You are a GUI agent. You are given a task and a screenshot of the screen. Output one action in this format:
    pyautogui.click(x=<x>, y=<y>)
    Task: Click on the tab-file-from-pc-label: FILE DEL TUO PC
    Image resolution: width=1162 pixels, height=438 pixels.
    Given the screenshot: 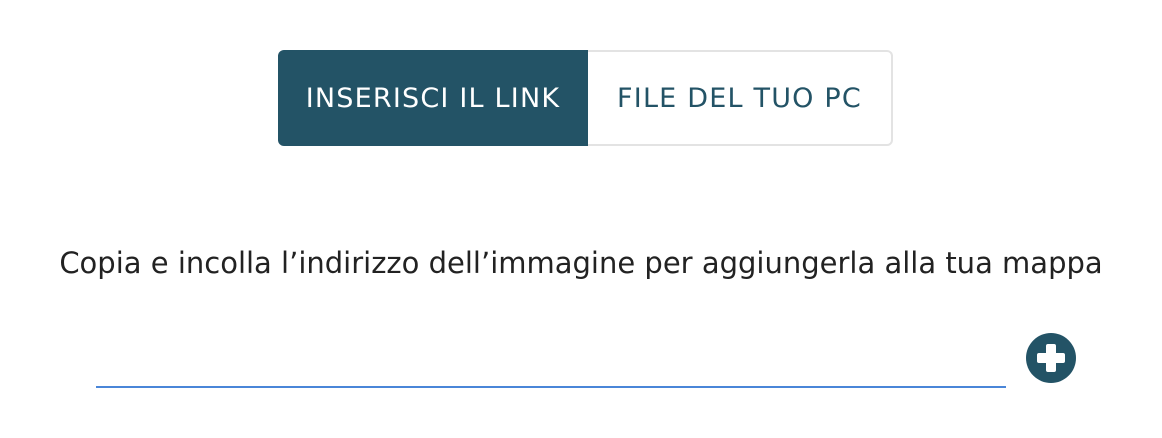 What is the action you would take?
    pyautogui.click(x=739, y=98)
    